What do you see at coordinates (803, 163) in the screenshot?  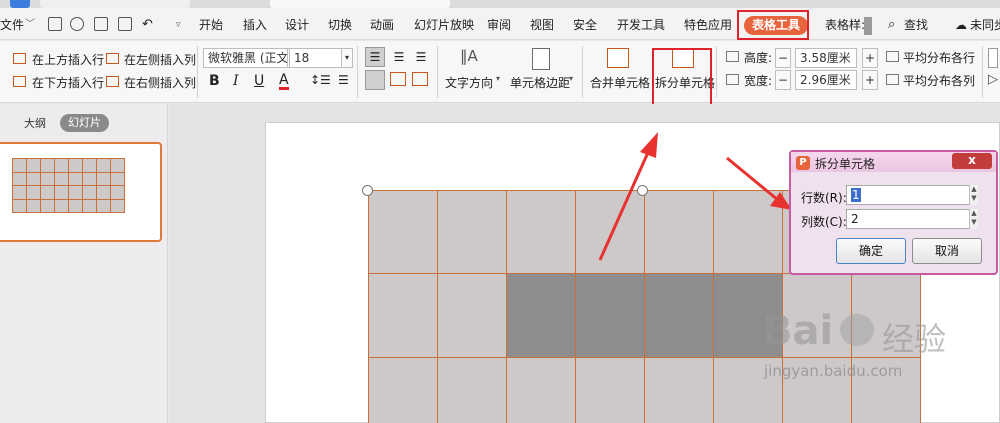 I see `wps-logo-icon: P` at bounding box center [803, 163].